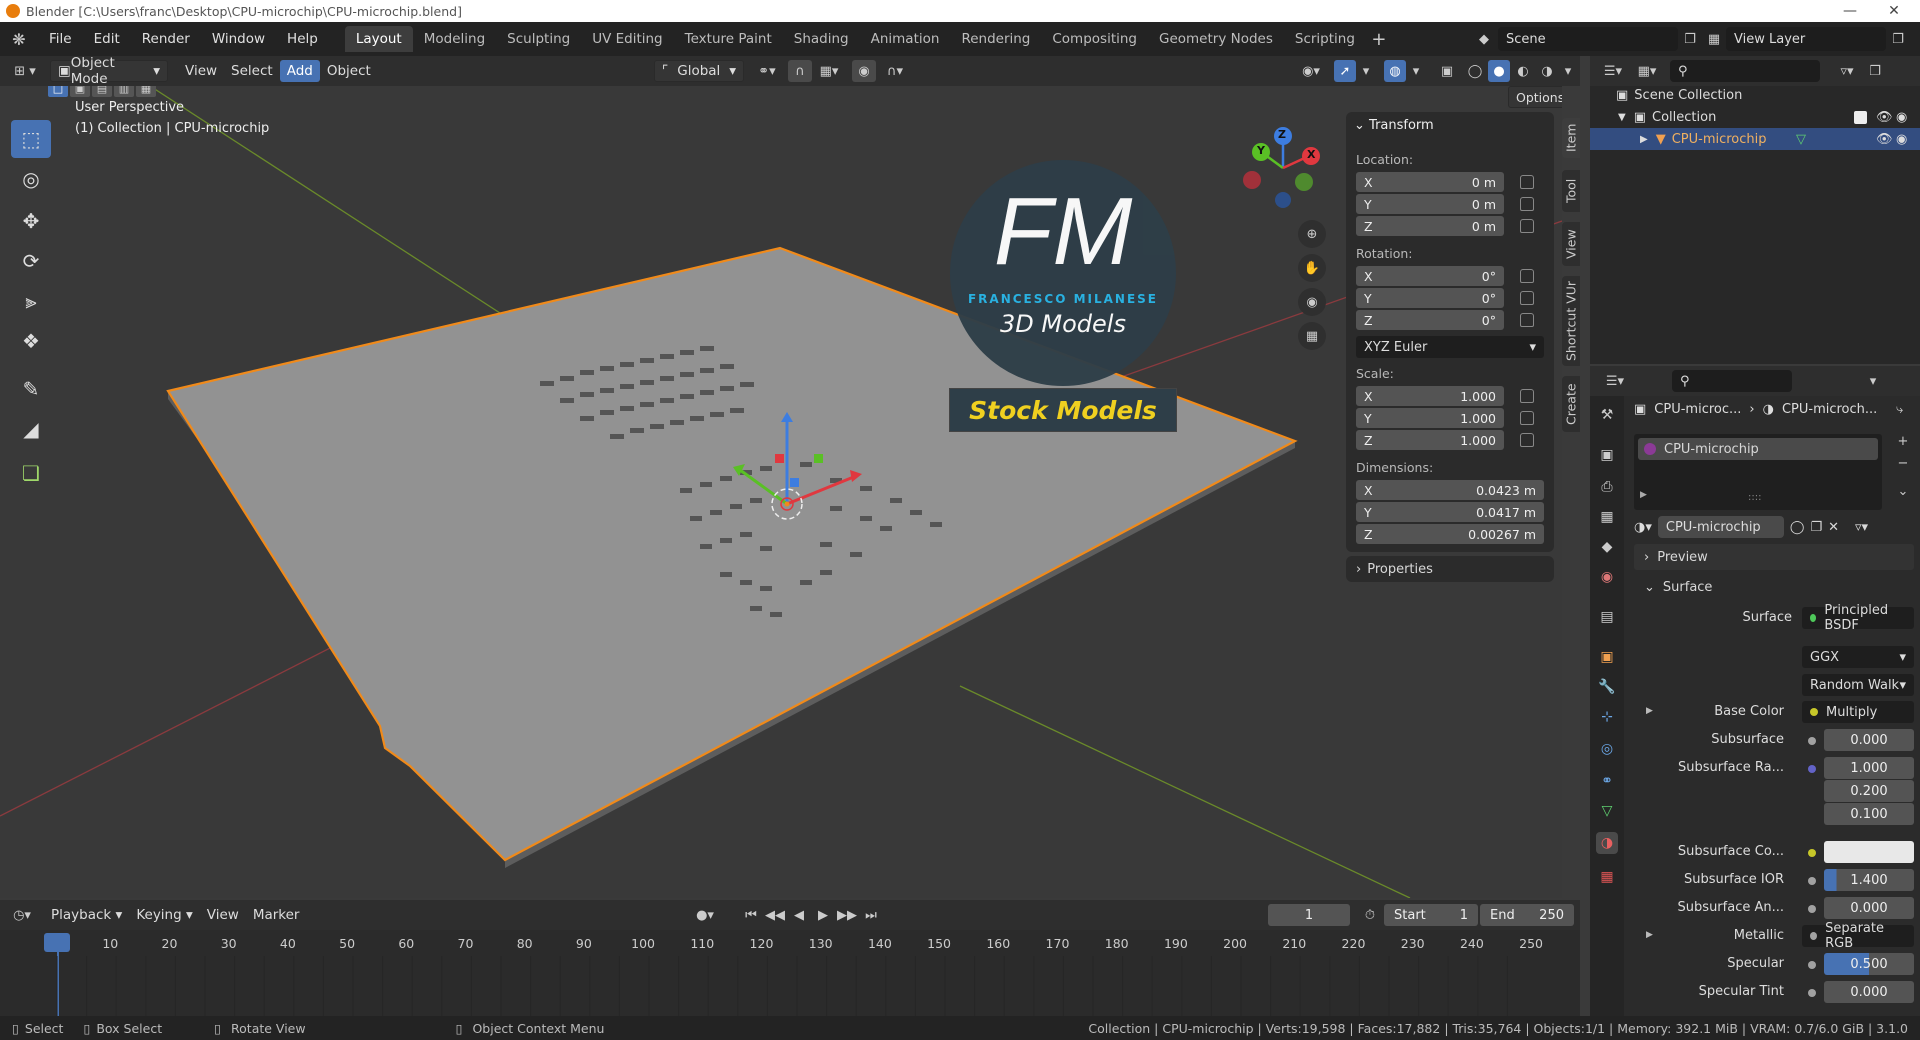 The image size is (1920, 1040). What do you see at coordinates (995, 39) in the screenshot?
I see `tab-rendering: Rendering` at bounding box center [995, 39].